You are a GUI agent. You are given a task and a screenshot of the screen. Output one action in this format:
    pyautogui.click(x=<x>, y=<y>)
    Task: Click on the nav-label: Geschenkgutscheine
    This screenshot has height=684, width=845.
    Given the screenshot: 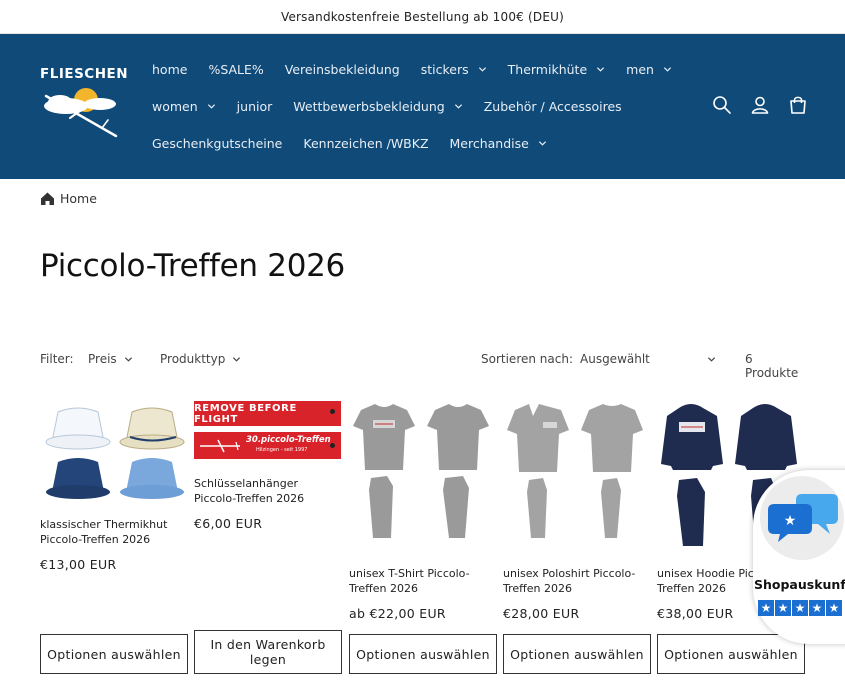 What is the action you would take?
    pyautogui.click(x=217, y=143)
    